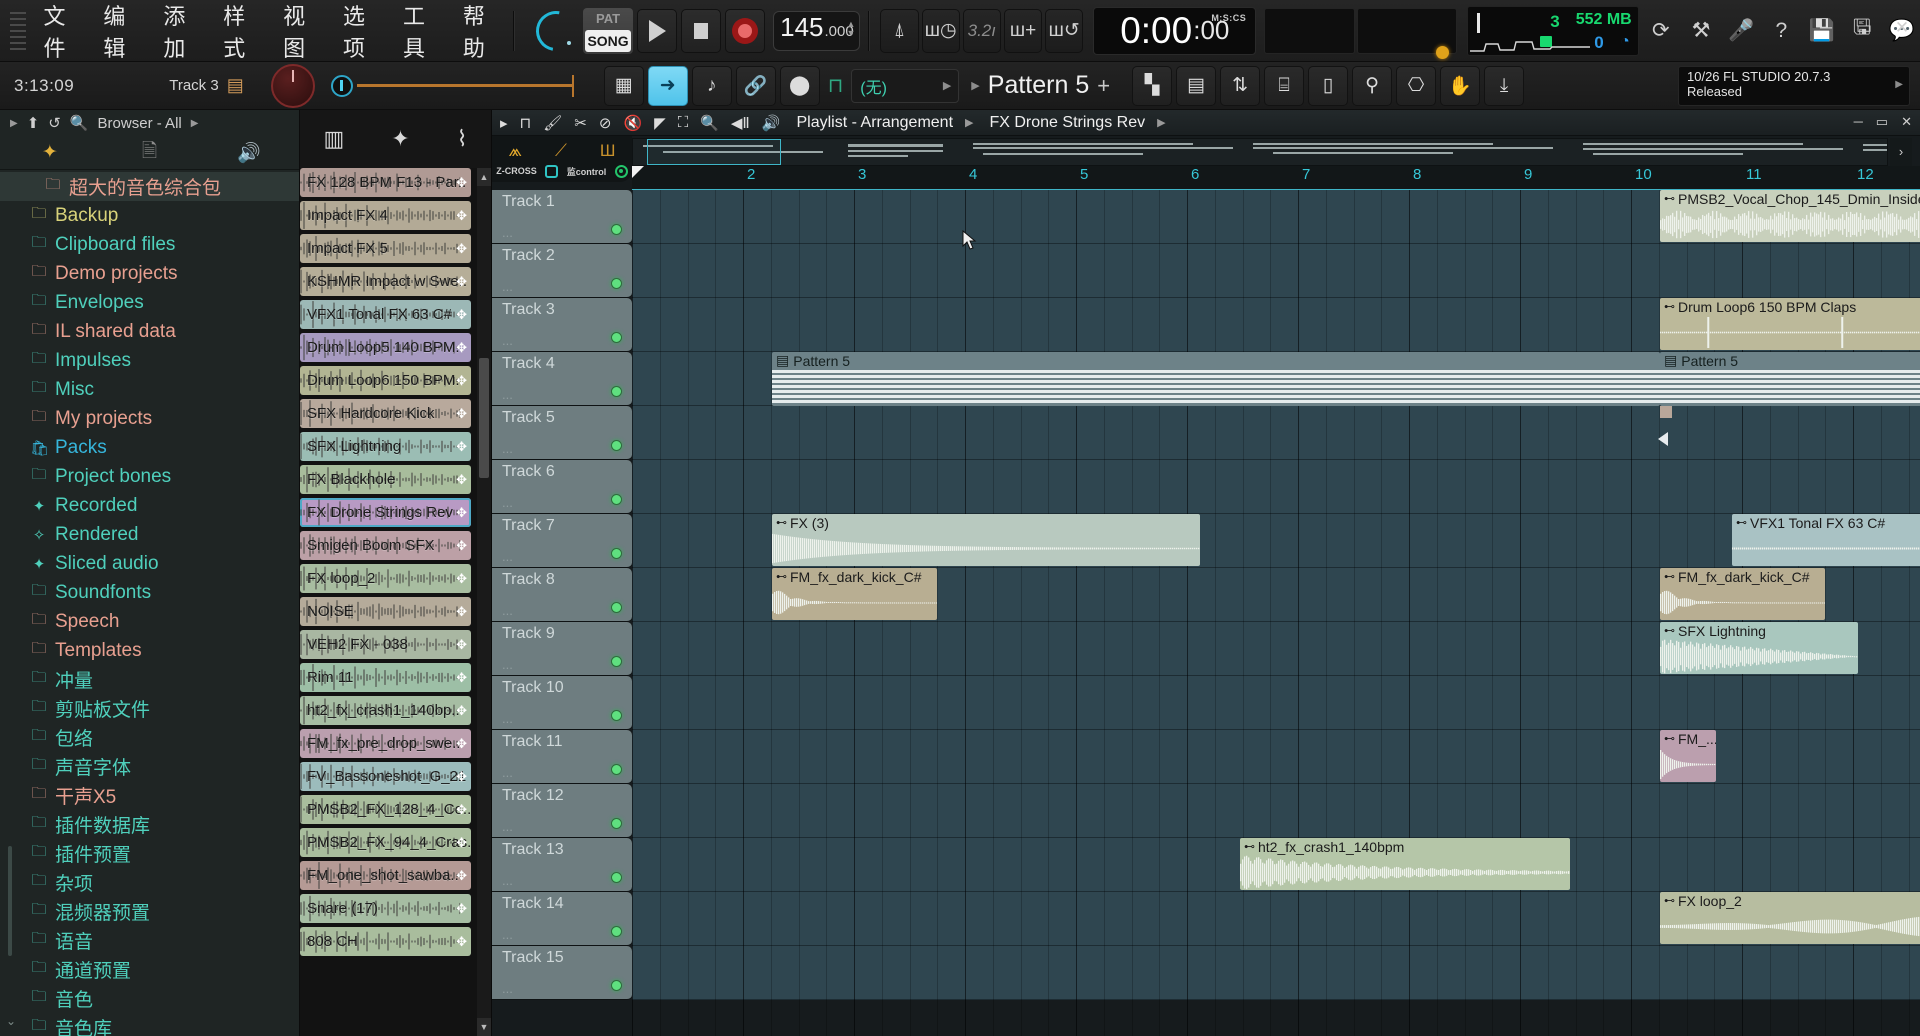 Image resolution: width=1920 pixels, height=1036 pixels. I want to click on zoom-icon: 🔍, so click(709, 123).